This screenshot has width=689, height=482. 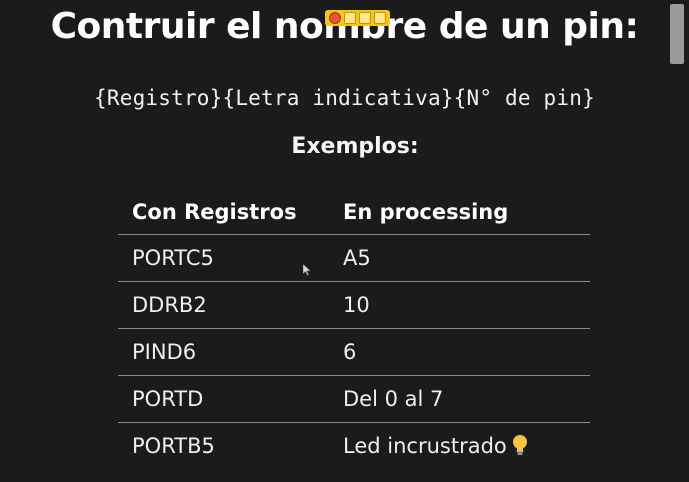 What do you see at coordinates (335, 18) in the screenshot?
I see `record-icon` at bounding box center [335, 18].